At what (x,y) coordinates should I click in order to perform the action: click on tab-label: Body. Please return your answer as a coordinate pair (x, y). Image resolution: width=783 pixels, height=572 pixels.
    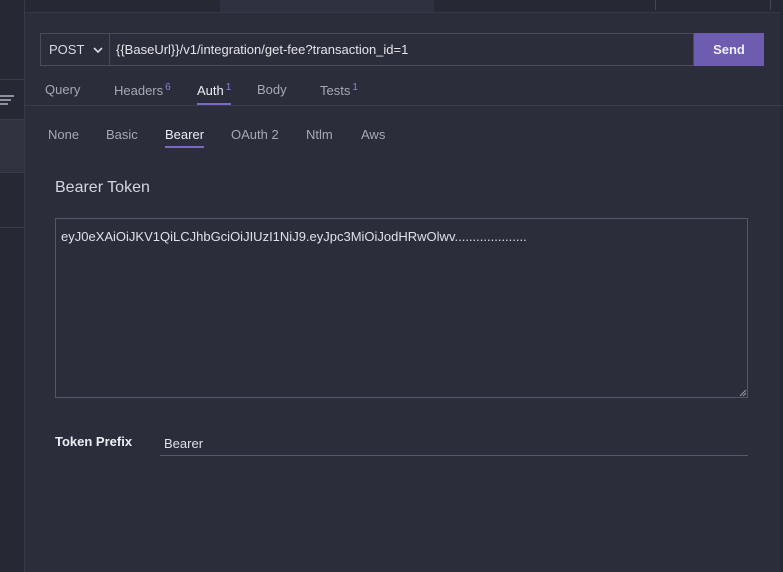
    Looking at the image, I should click on (272, 89).